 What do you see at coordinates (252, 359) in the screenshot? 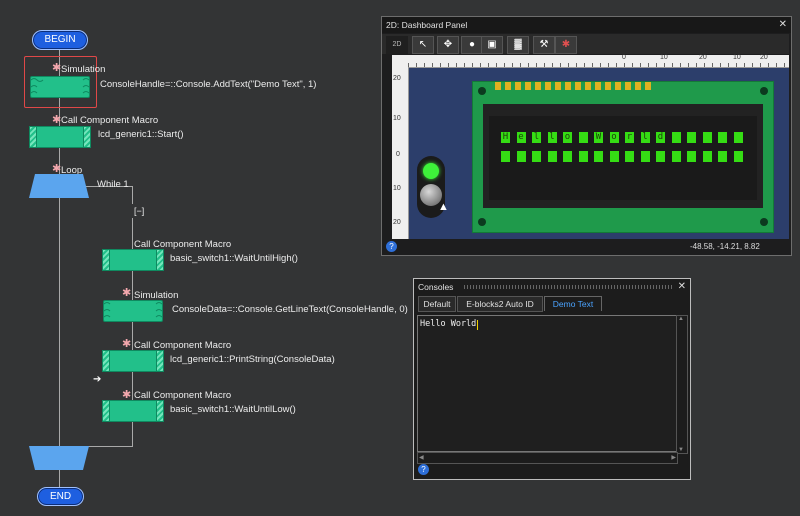
I see `block-code: lcd_generic1::PrintString(ConsoleData)` at bounding box center [252, 359].